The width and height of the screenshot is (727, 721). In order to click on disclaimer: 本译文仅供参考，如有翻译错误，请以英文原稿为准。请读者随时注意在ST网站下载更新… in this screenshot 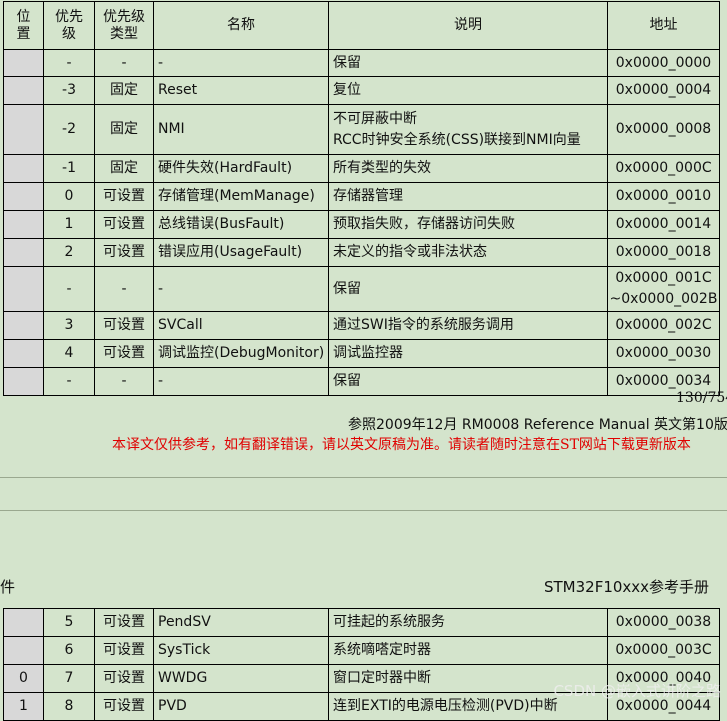, I will do `click(401, 445)`.